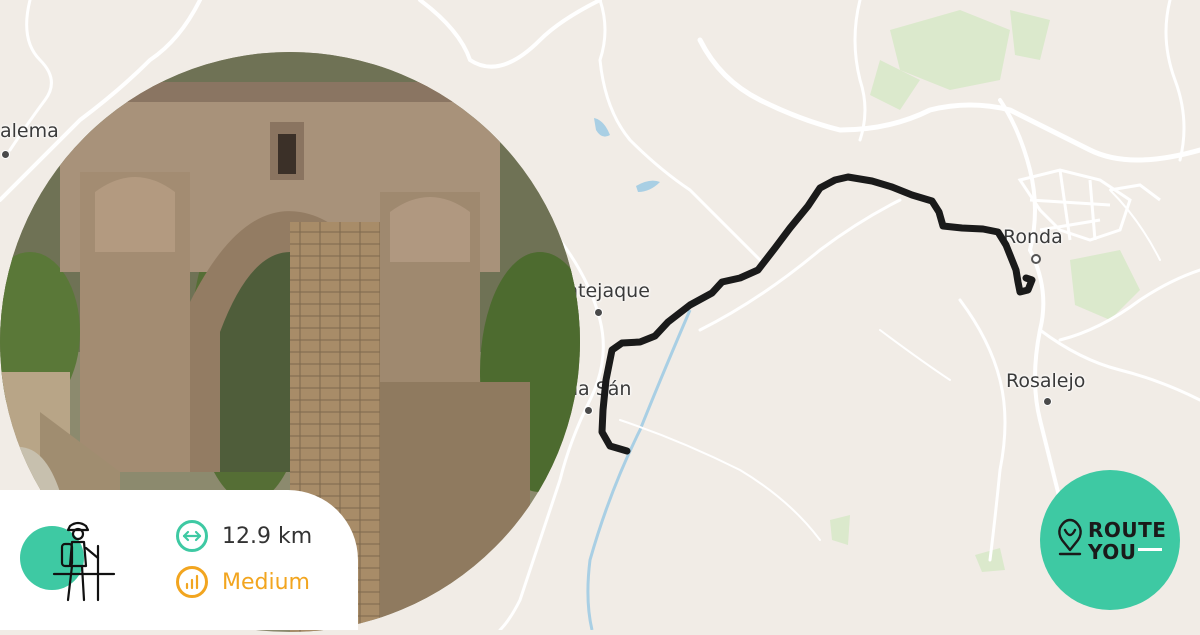  What do you see at coordinates (1070, 537) in the screenshot?
I see `location-pin-icon` at bounding box center [1070, 537].